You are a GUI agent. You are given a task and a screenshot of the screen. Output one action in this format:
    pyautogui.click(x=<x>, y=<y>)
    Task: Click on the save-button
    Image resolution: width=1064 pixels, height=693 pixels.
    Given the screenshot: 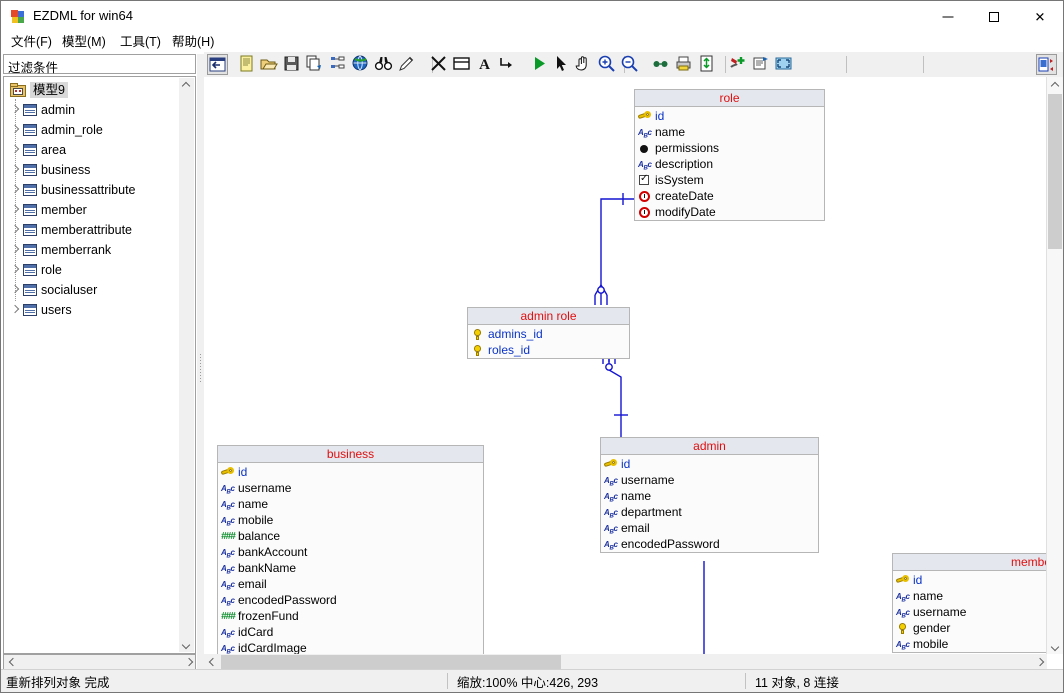 What is the action you would take?
    pyautogui.click(x=292, y=64)
    